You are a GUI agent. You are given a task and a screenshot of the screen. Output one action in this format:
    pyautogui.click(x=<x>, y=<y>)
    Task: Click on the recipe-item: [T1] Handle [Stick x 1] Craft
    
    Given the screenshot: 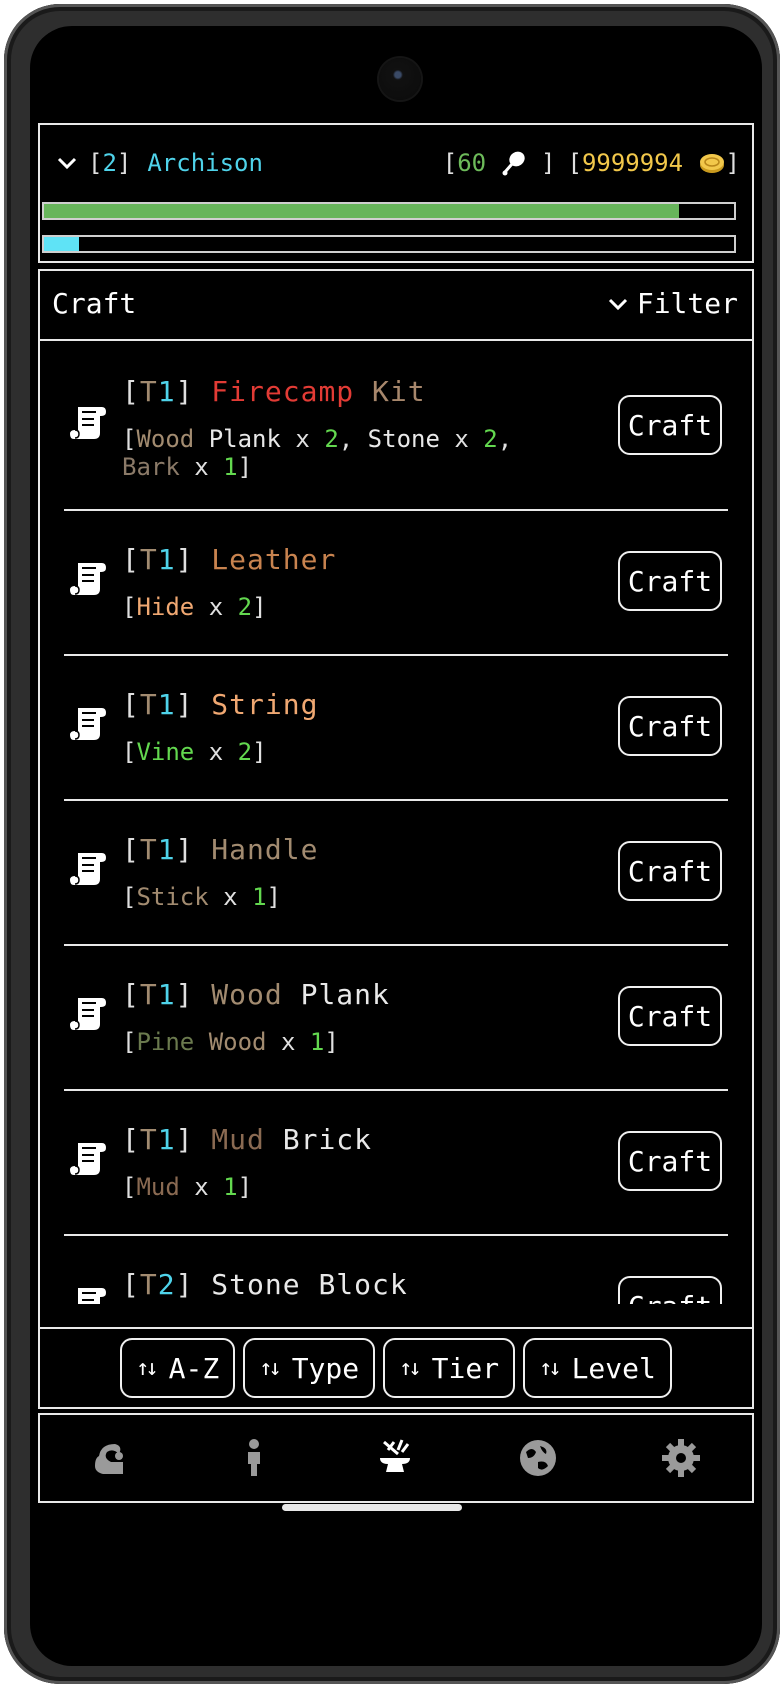 What is the action you would take?
    pyautogui.click(x=396, y=873)
    